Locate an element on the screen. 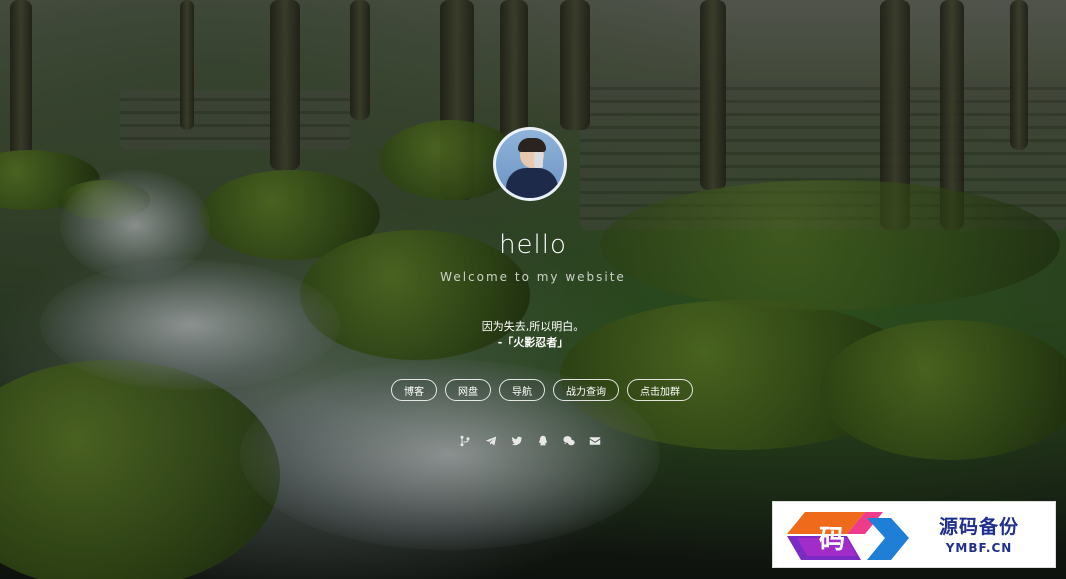 The height and width of the screenshot is (579, 1066). social-icons is located at coordinates (529, 440).